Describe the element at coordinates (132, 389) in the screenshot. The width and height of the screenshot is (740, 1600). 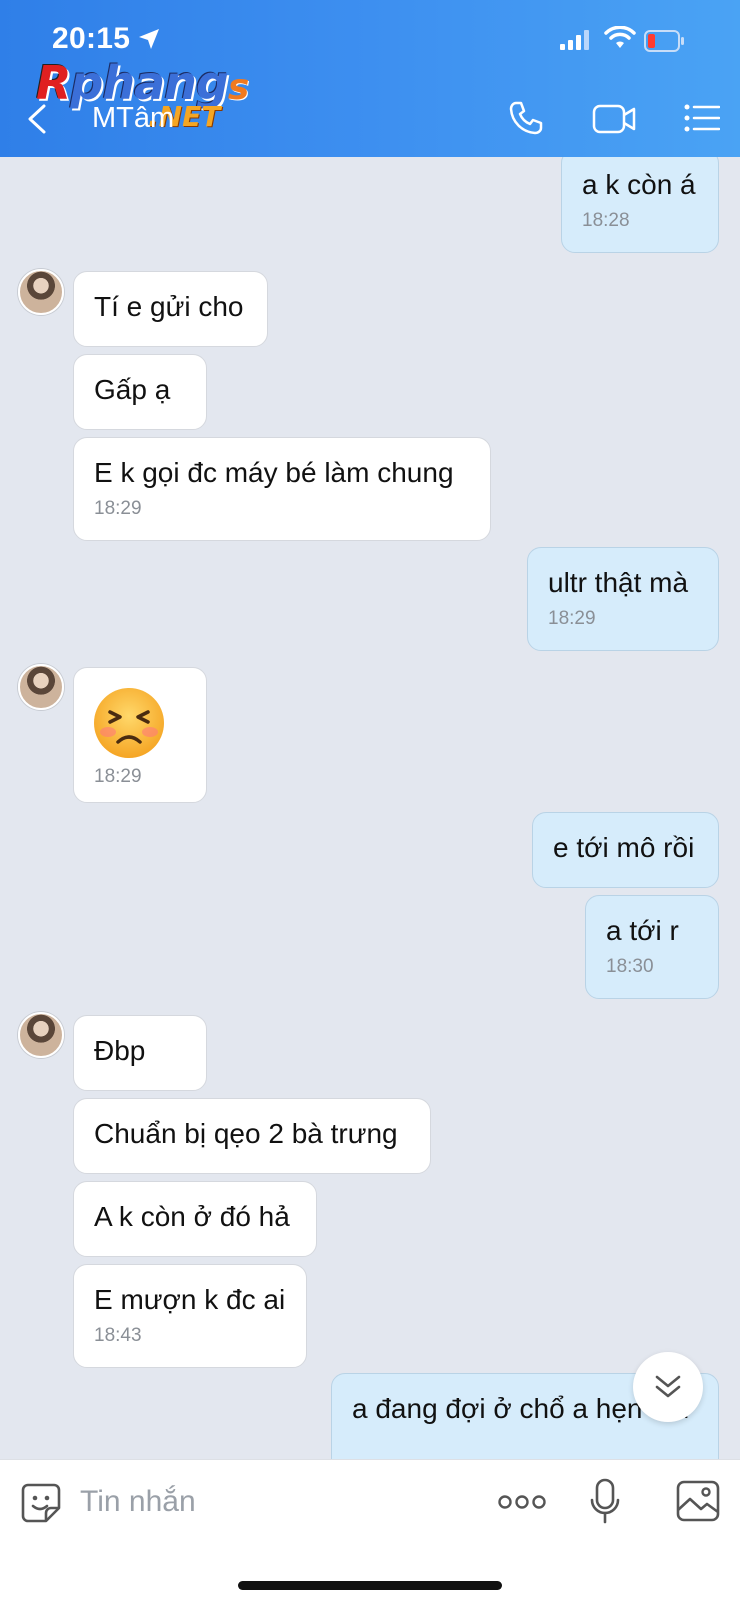
I see `message-text: Gấp ạ` at that location.